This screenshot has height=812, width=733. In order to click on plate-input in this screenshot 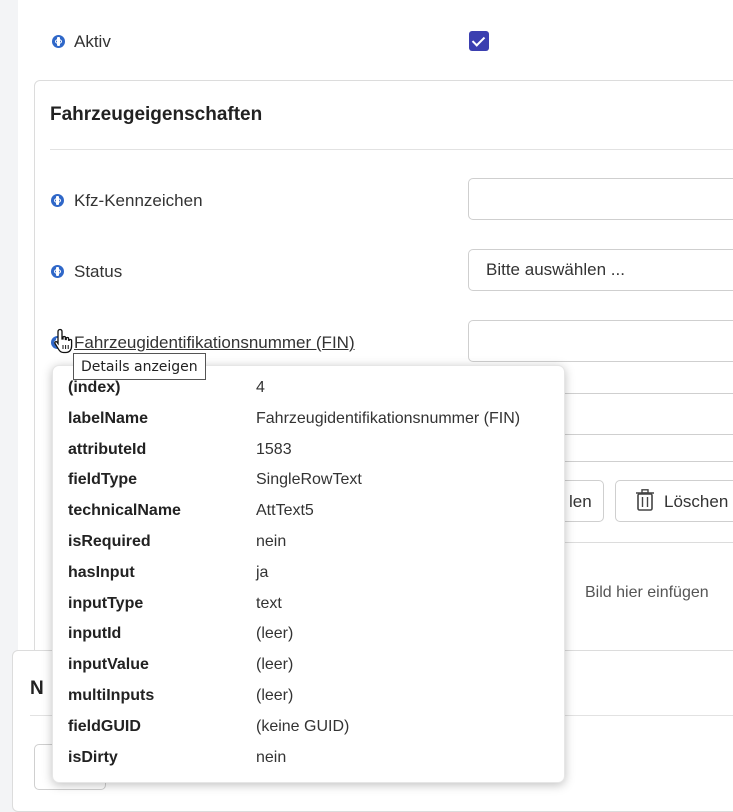, I will do `click(600, 199)`.